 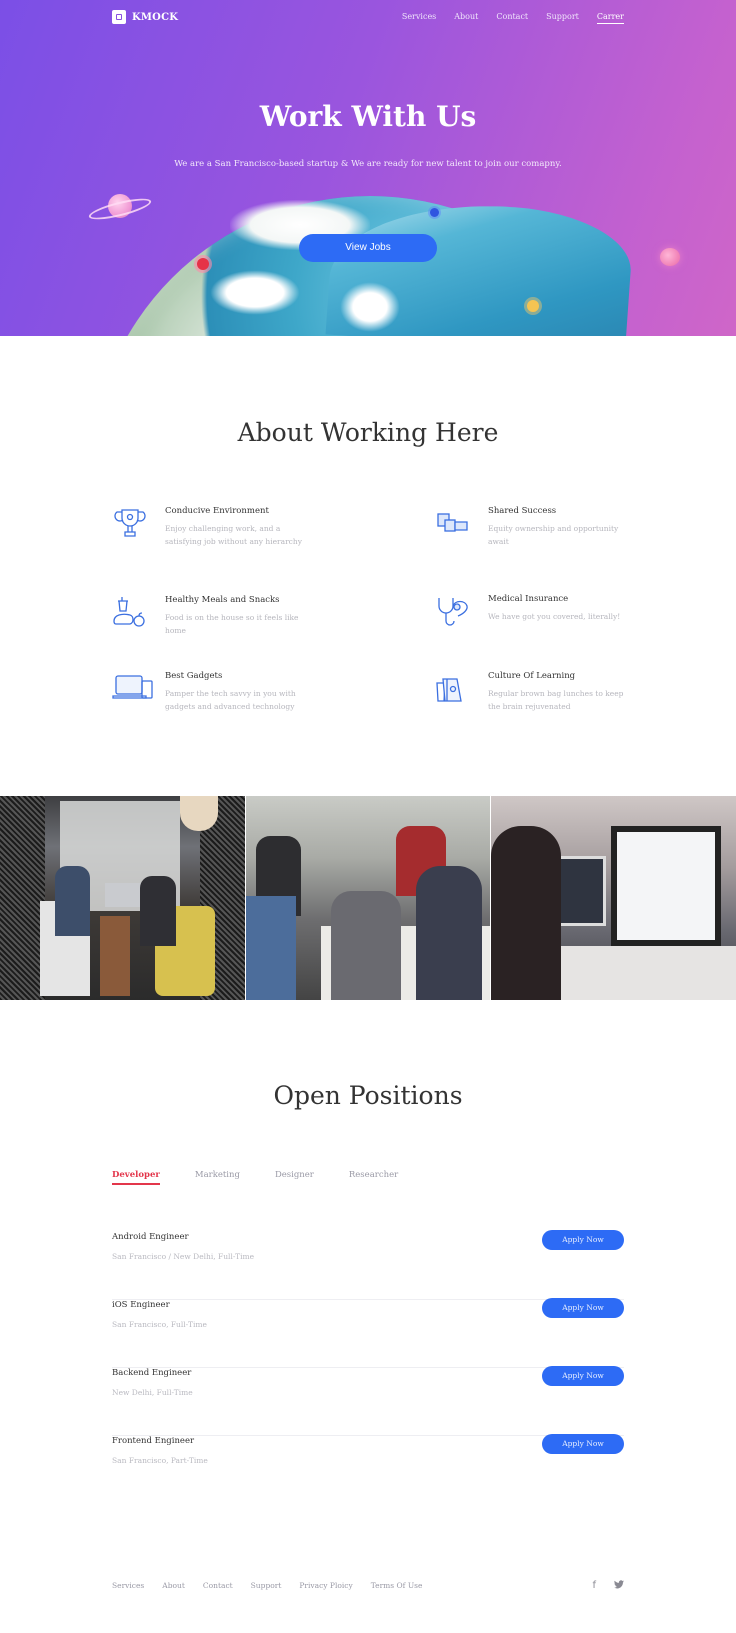 I want to click on logo-icon, so click(x=119, y=17).